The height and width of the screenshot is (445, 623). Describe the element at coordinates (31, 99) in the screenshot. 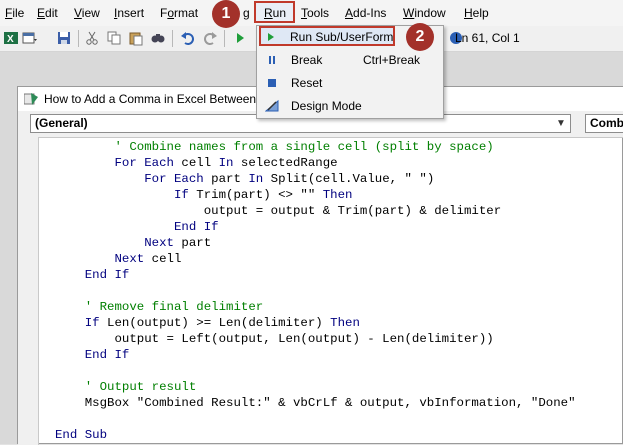

I see `vba-module-icon` at that location.